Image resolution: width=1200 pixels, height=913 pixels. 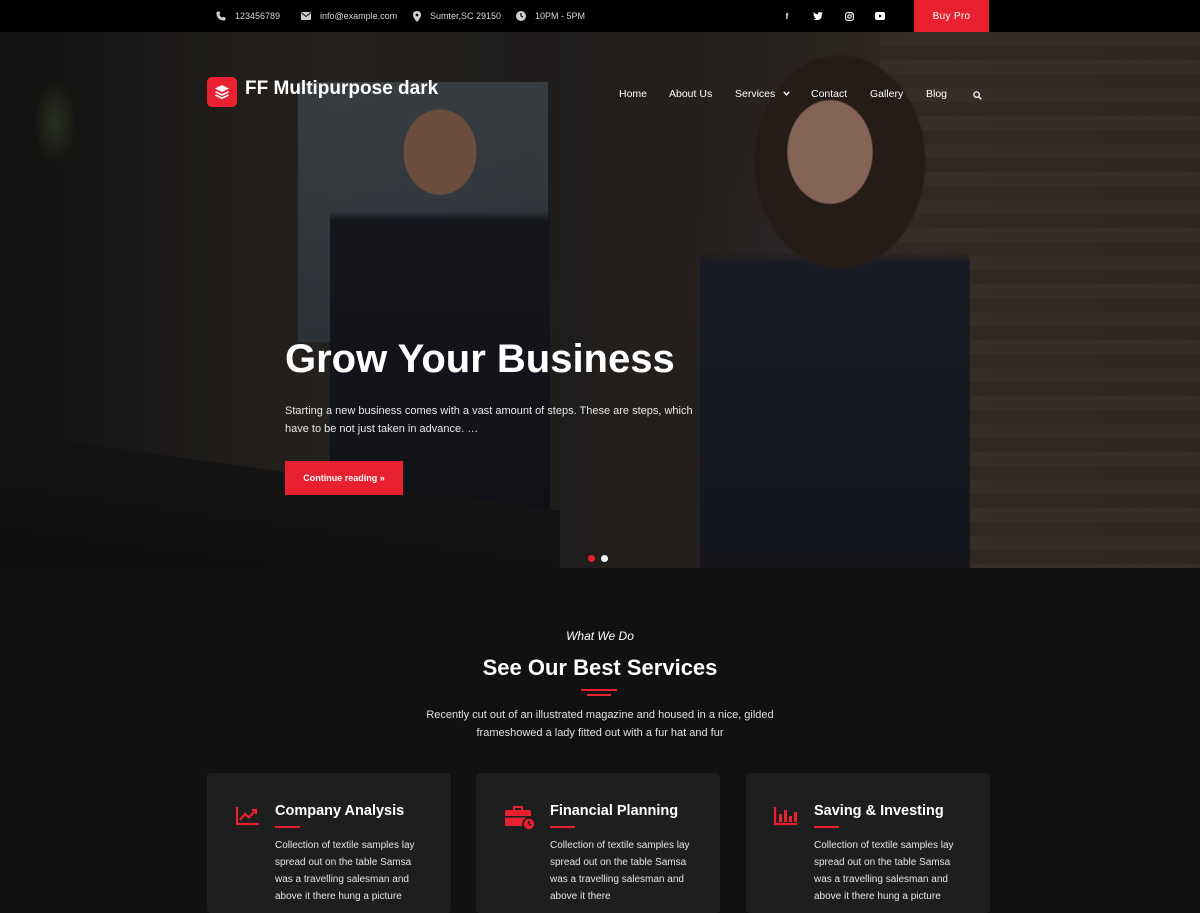 I want to click on card-title: Company Analysis, so click(x=340, y=811).